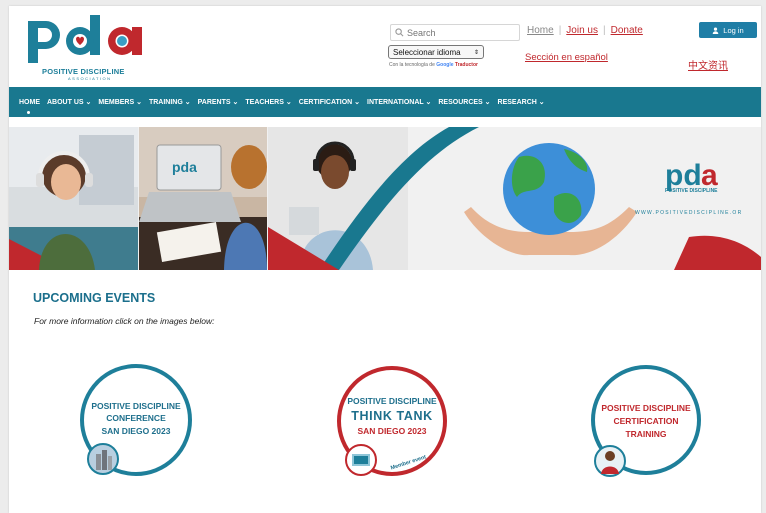 Image resolution: width=766 pixels, height=513 pixels. I want to click on event-conference-line2: CONFERENCE, so click(136, 418).